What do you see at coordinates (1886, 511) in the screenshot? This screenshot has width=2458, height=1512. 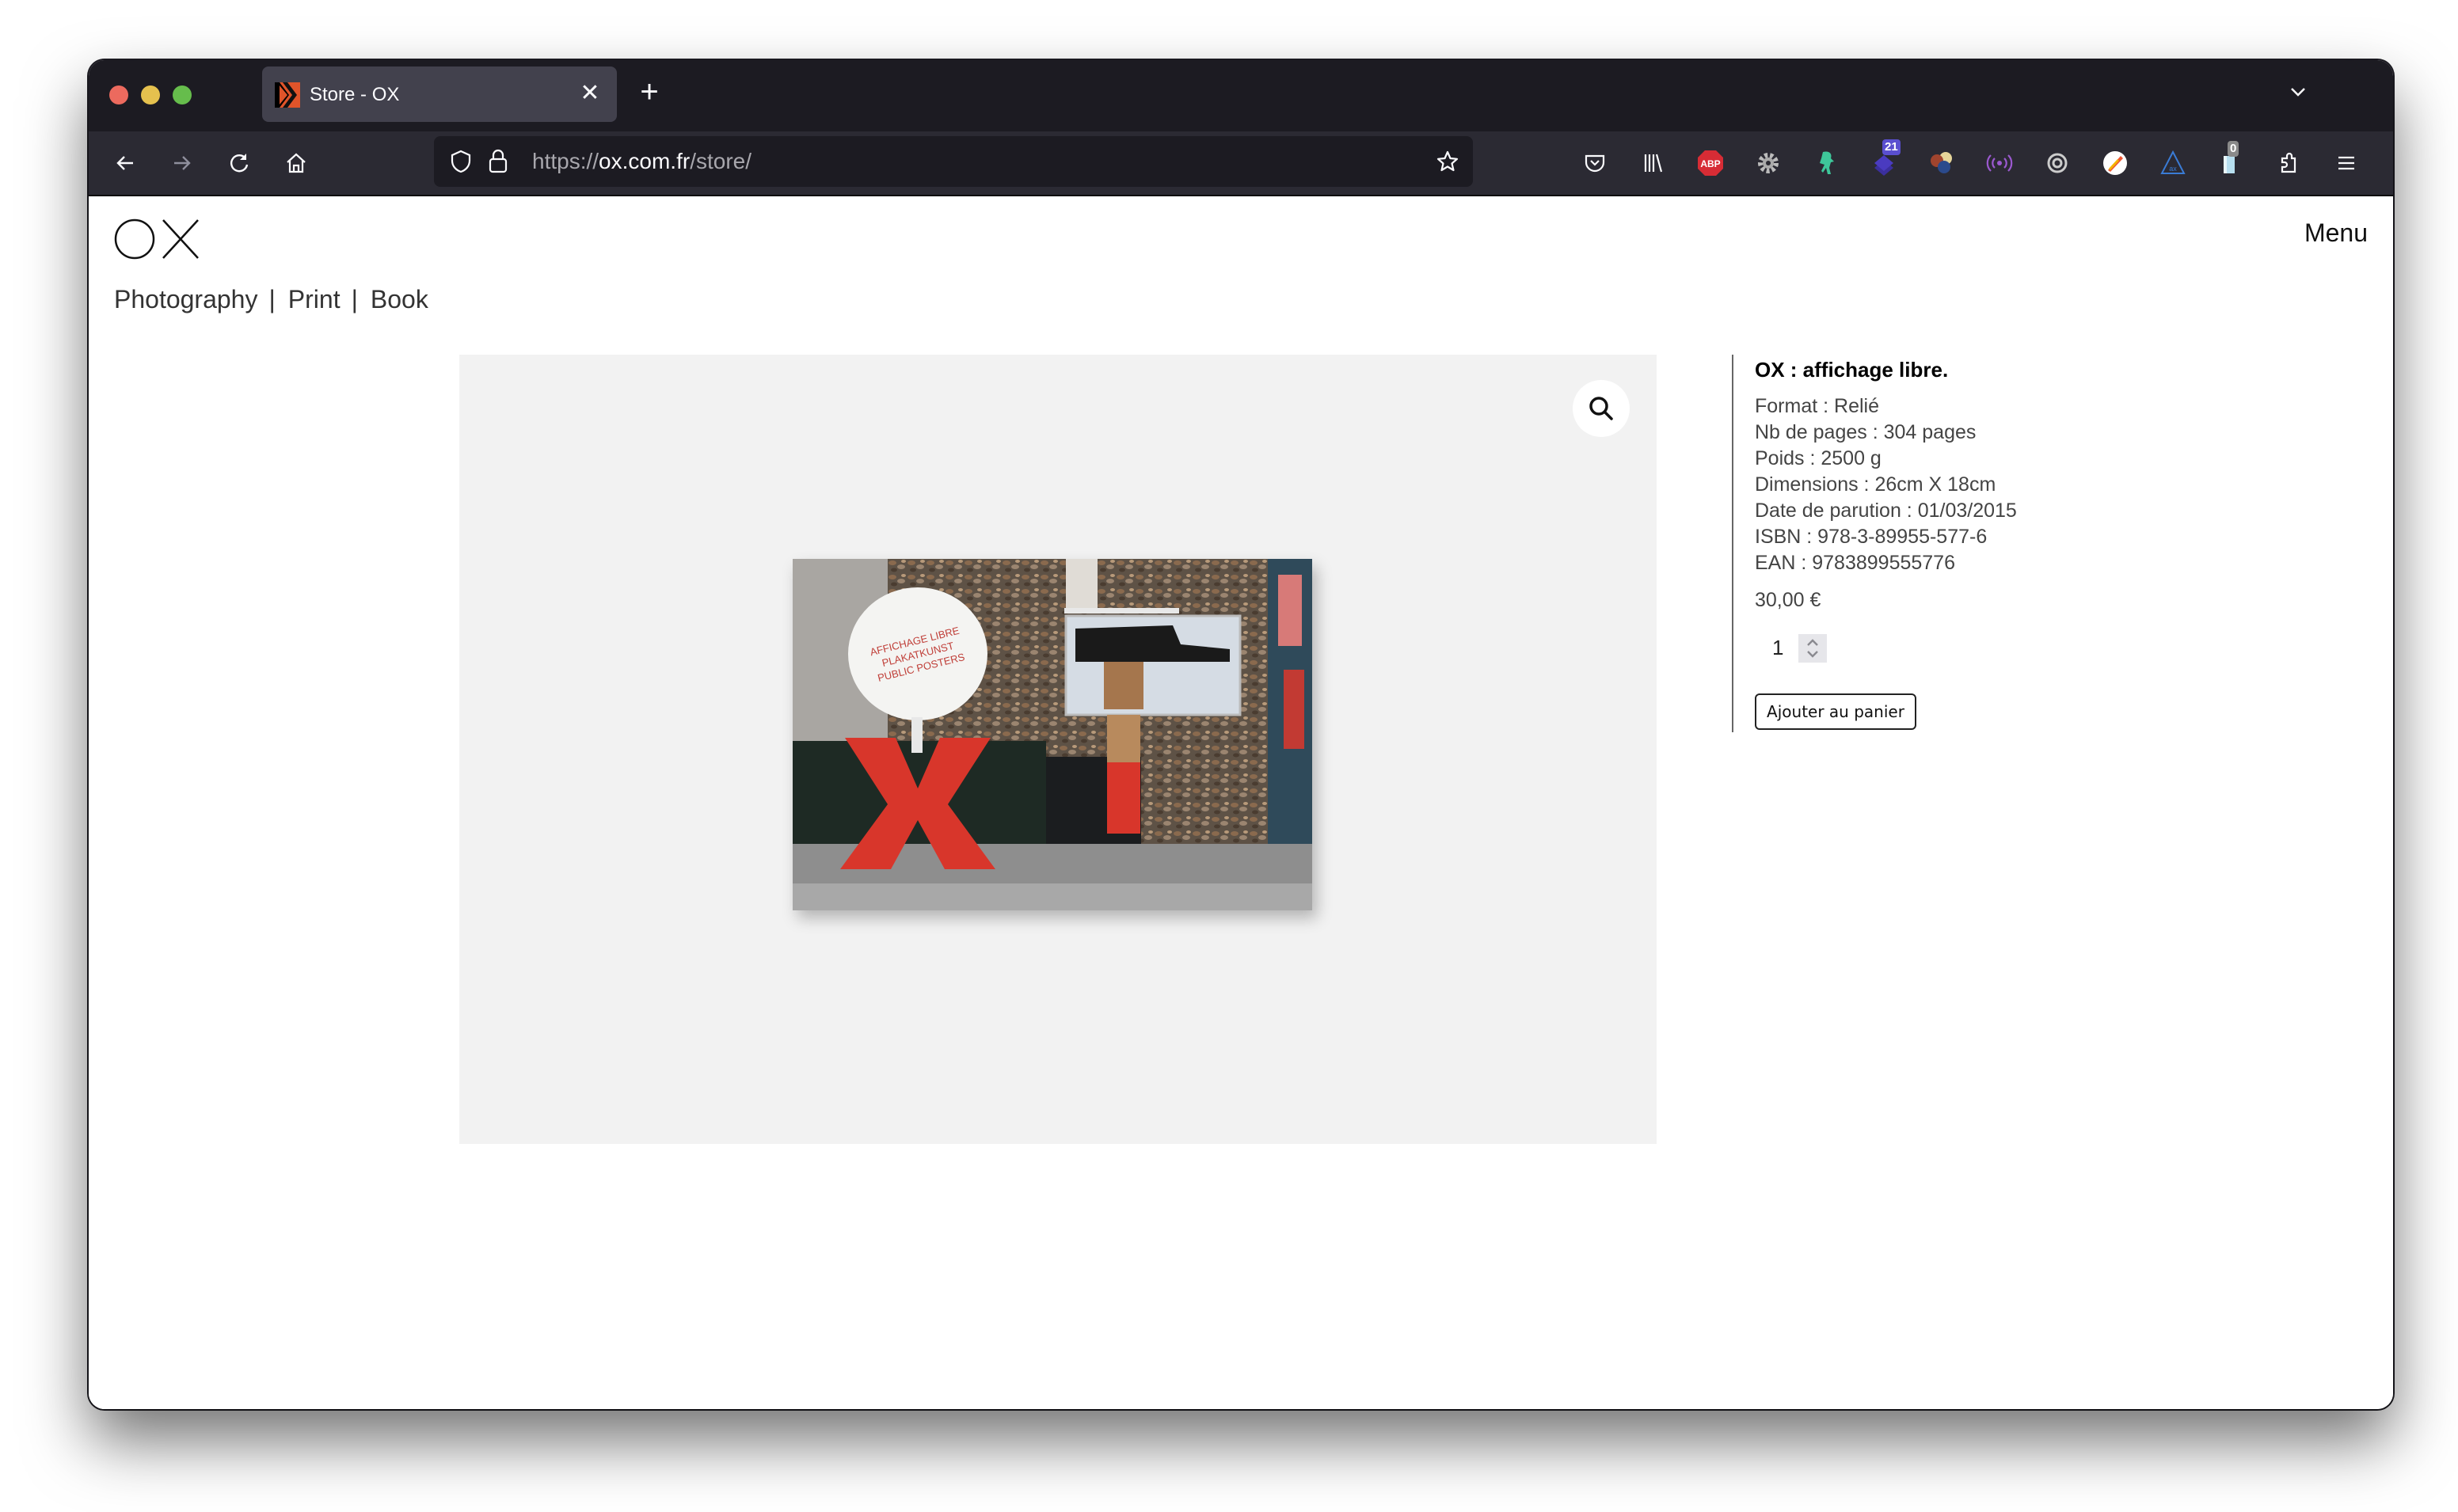 I see `attr-release-date: Date de parution : 01/03/2015` at bounding box center [1886, 511].